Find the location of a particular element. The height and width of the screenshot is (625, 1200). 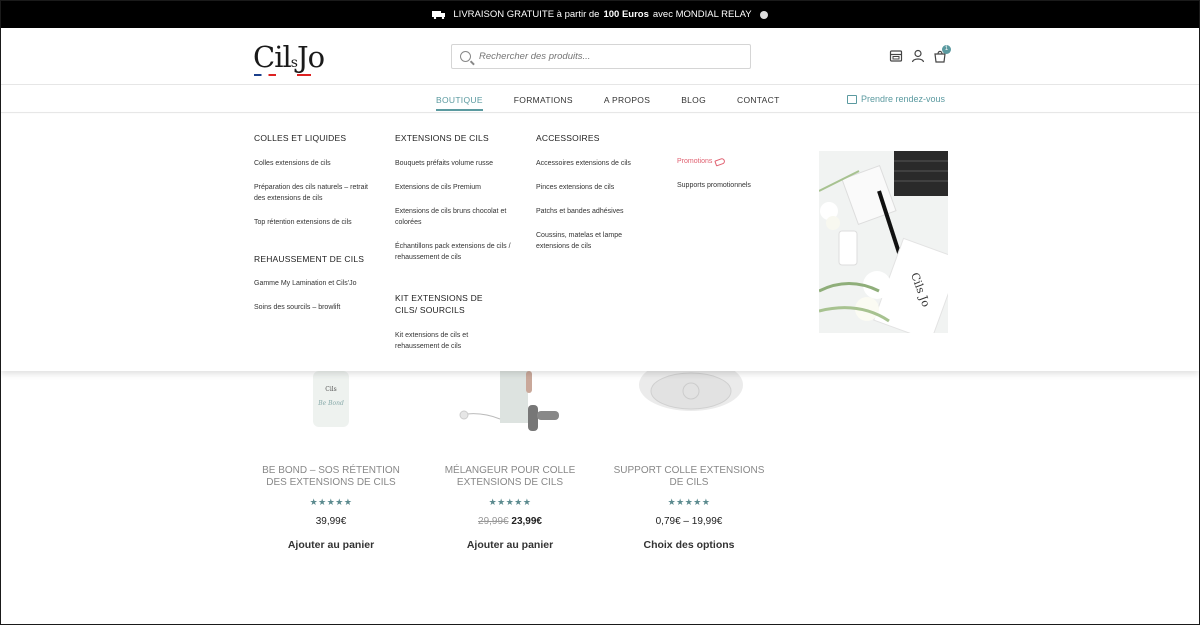

product-photo: Cils Jo is located at coordinates (883, 242).